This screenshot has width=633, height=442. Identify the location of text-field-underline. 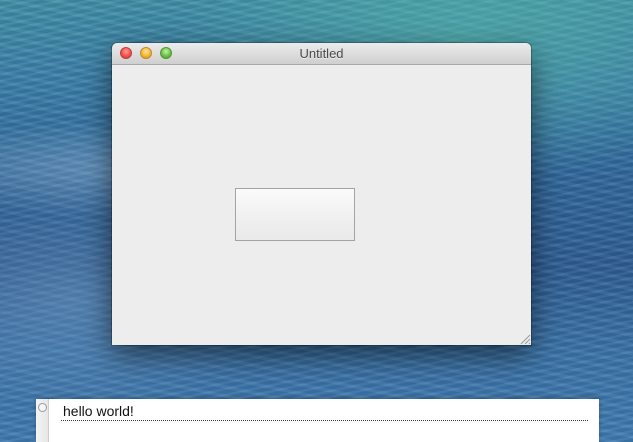
(324, 420).